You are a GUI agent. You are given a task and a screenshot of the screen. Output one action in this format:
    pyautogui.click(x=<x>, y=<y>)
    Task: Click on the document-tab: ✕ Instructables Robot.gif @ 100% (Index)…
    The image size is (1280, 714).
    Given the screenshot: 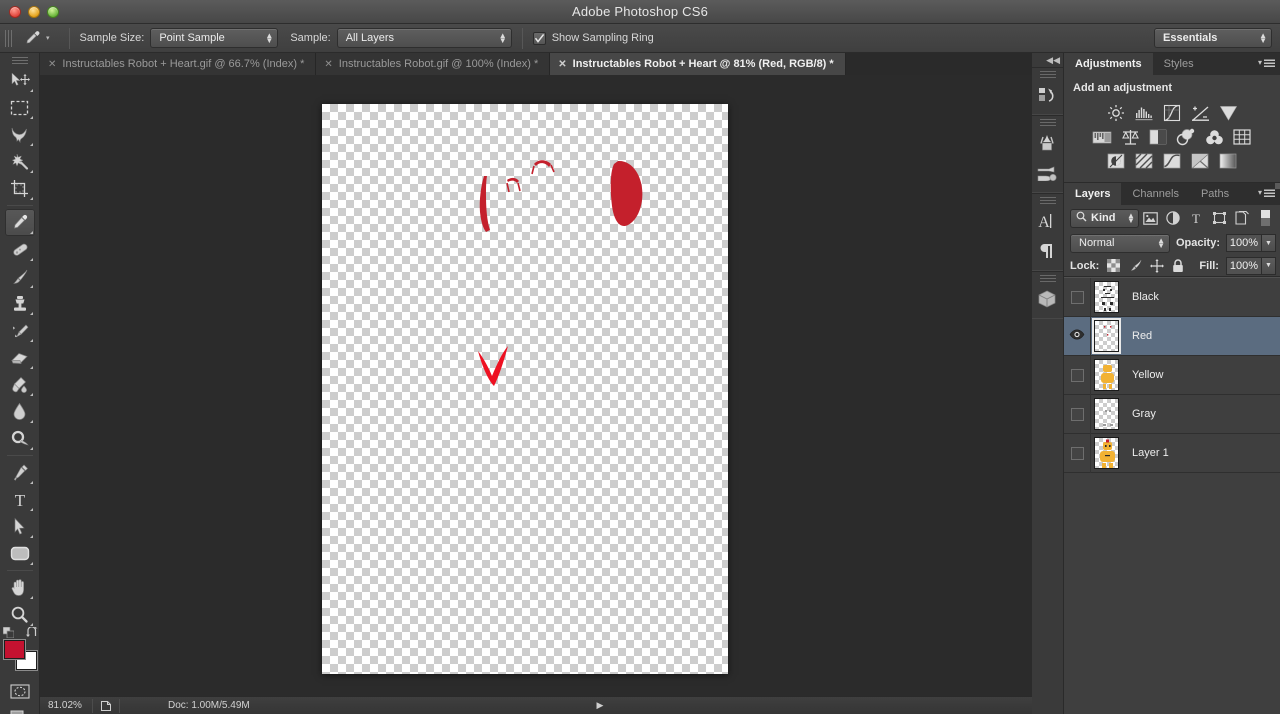 What is the action you would take?
    pyautogui.click(x=433, y=64)
    